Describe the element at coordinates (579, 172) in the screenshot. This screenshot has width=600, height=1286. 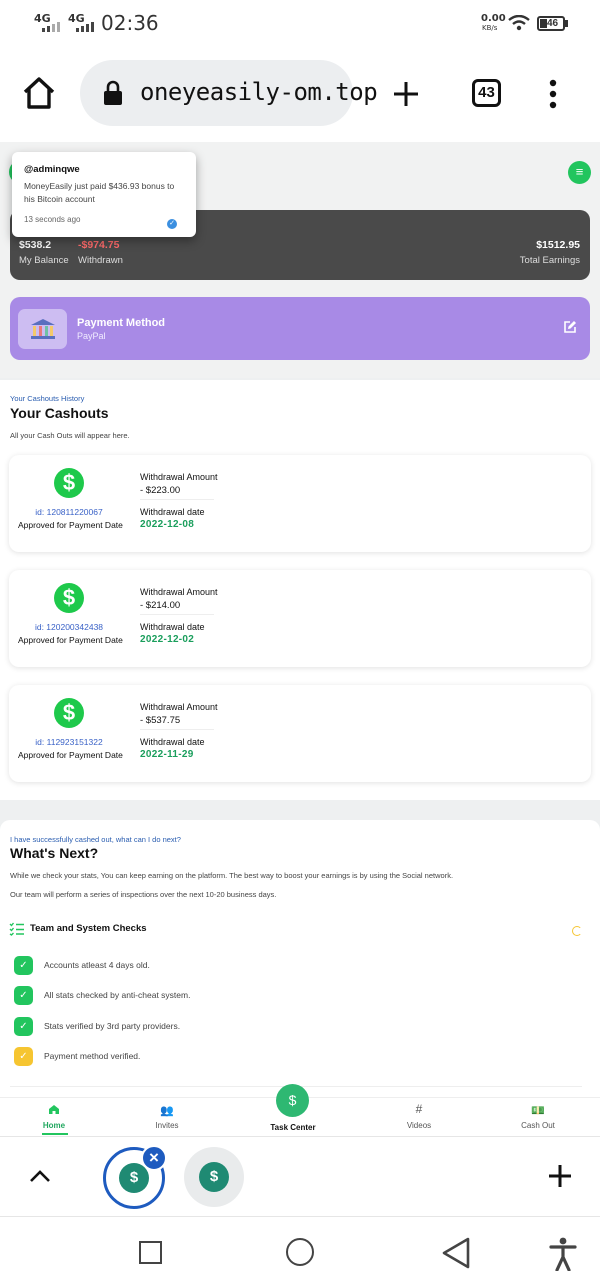
I see `menu-icon: ≡` at that location.